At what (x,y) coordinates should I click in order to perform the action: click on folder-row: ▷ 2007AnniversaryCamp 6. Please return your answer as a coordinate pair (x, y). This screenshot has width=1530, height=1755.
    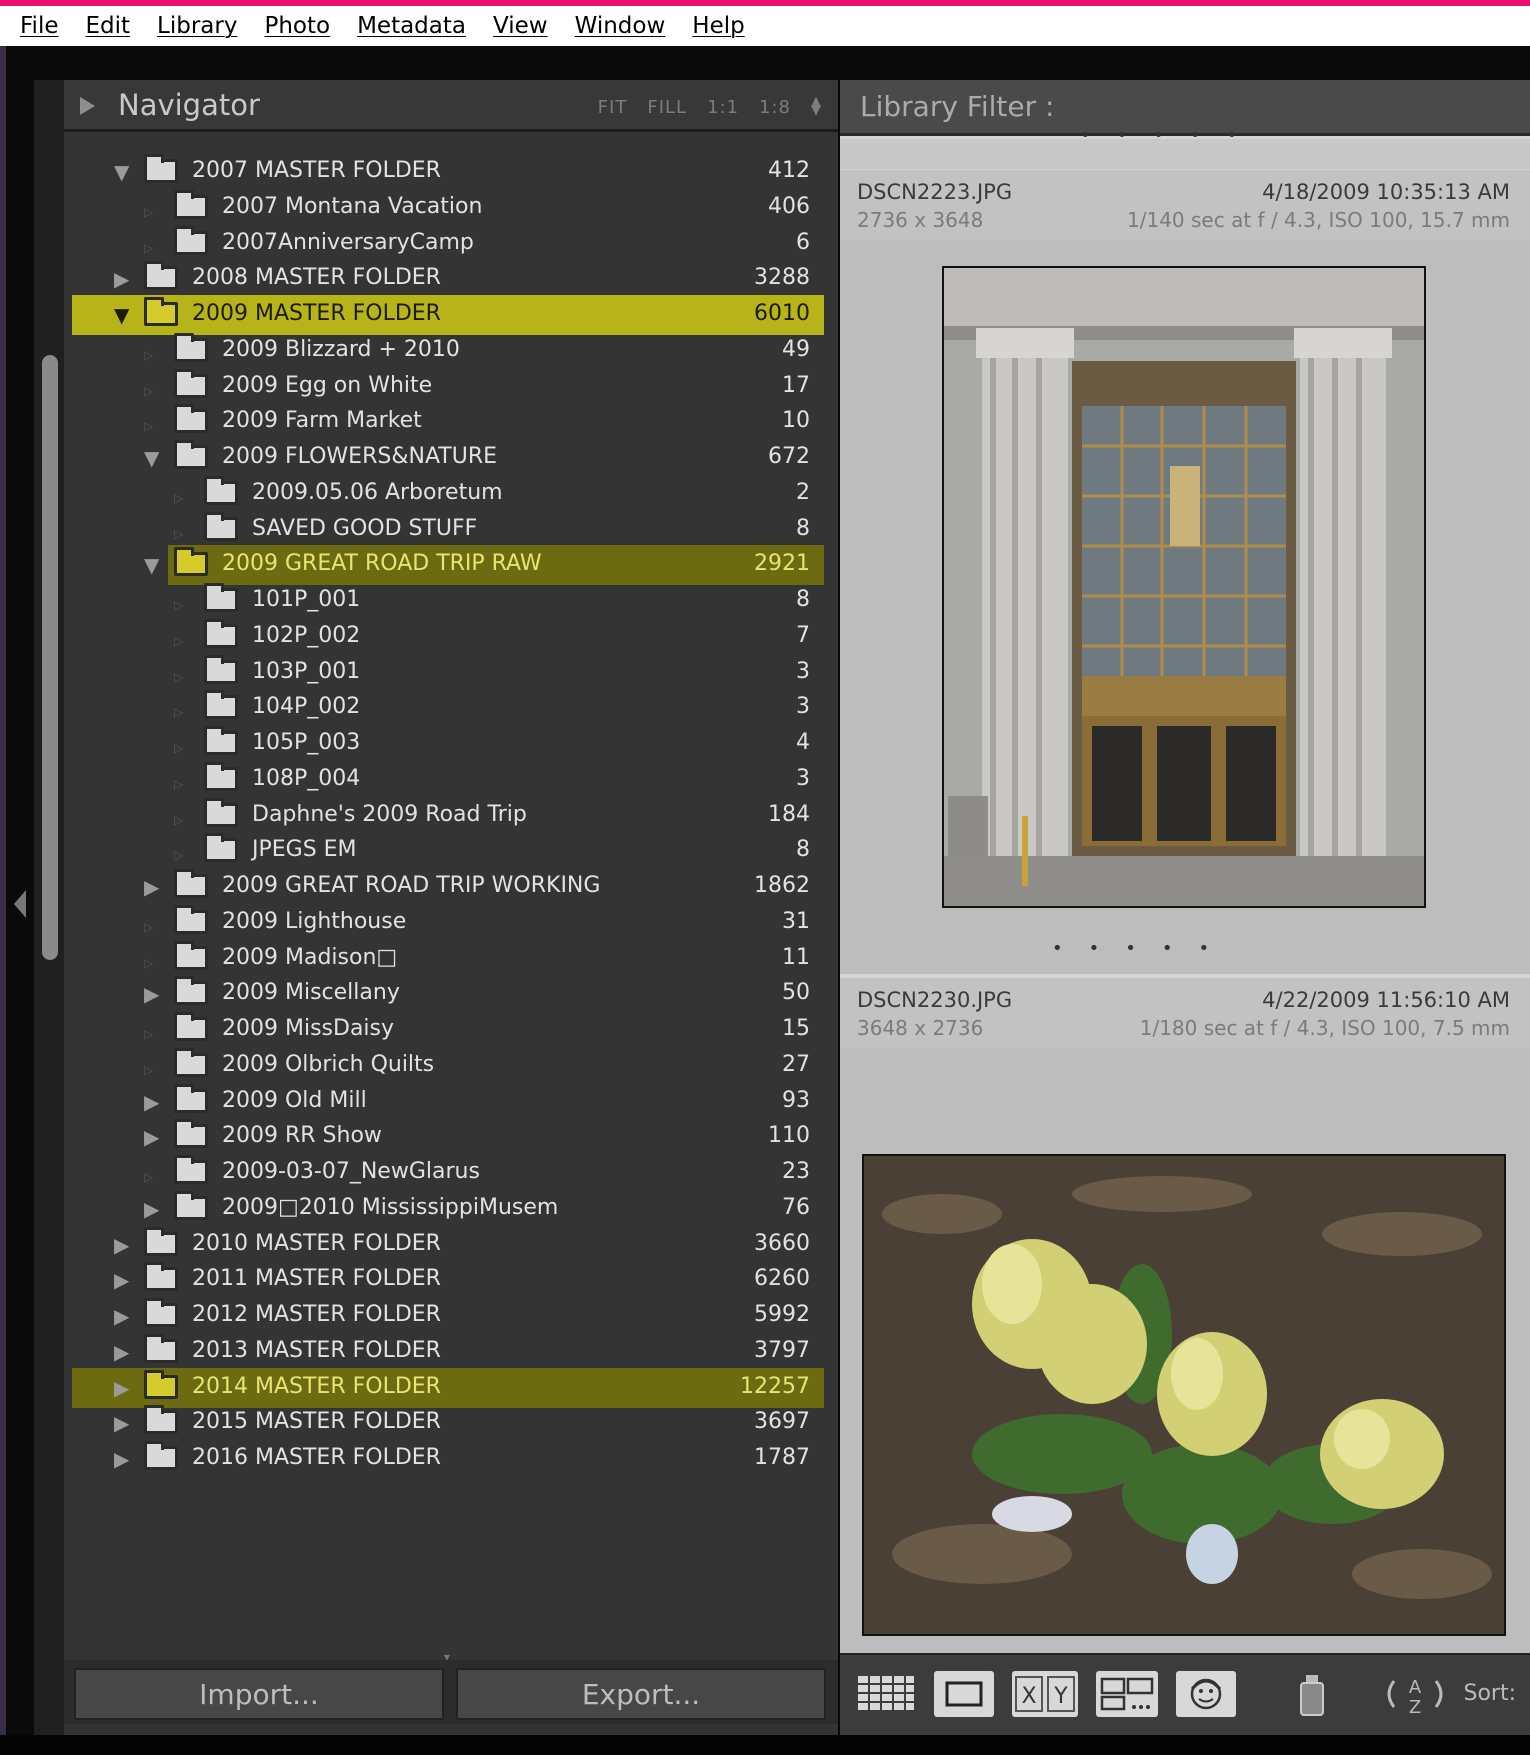
    Looking at the image, I should click on (448, 244).